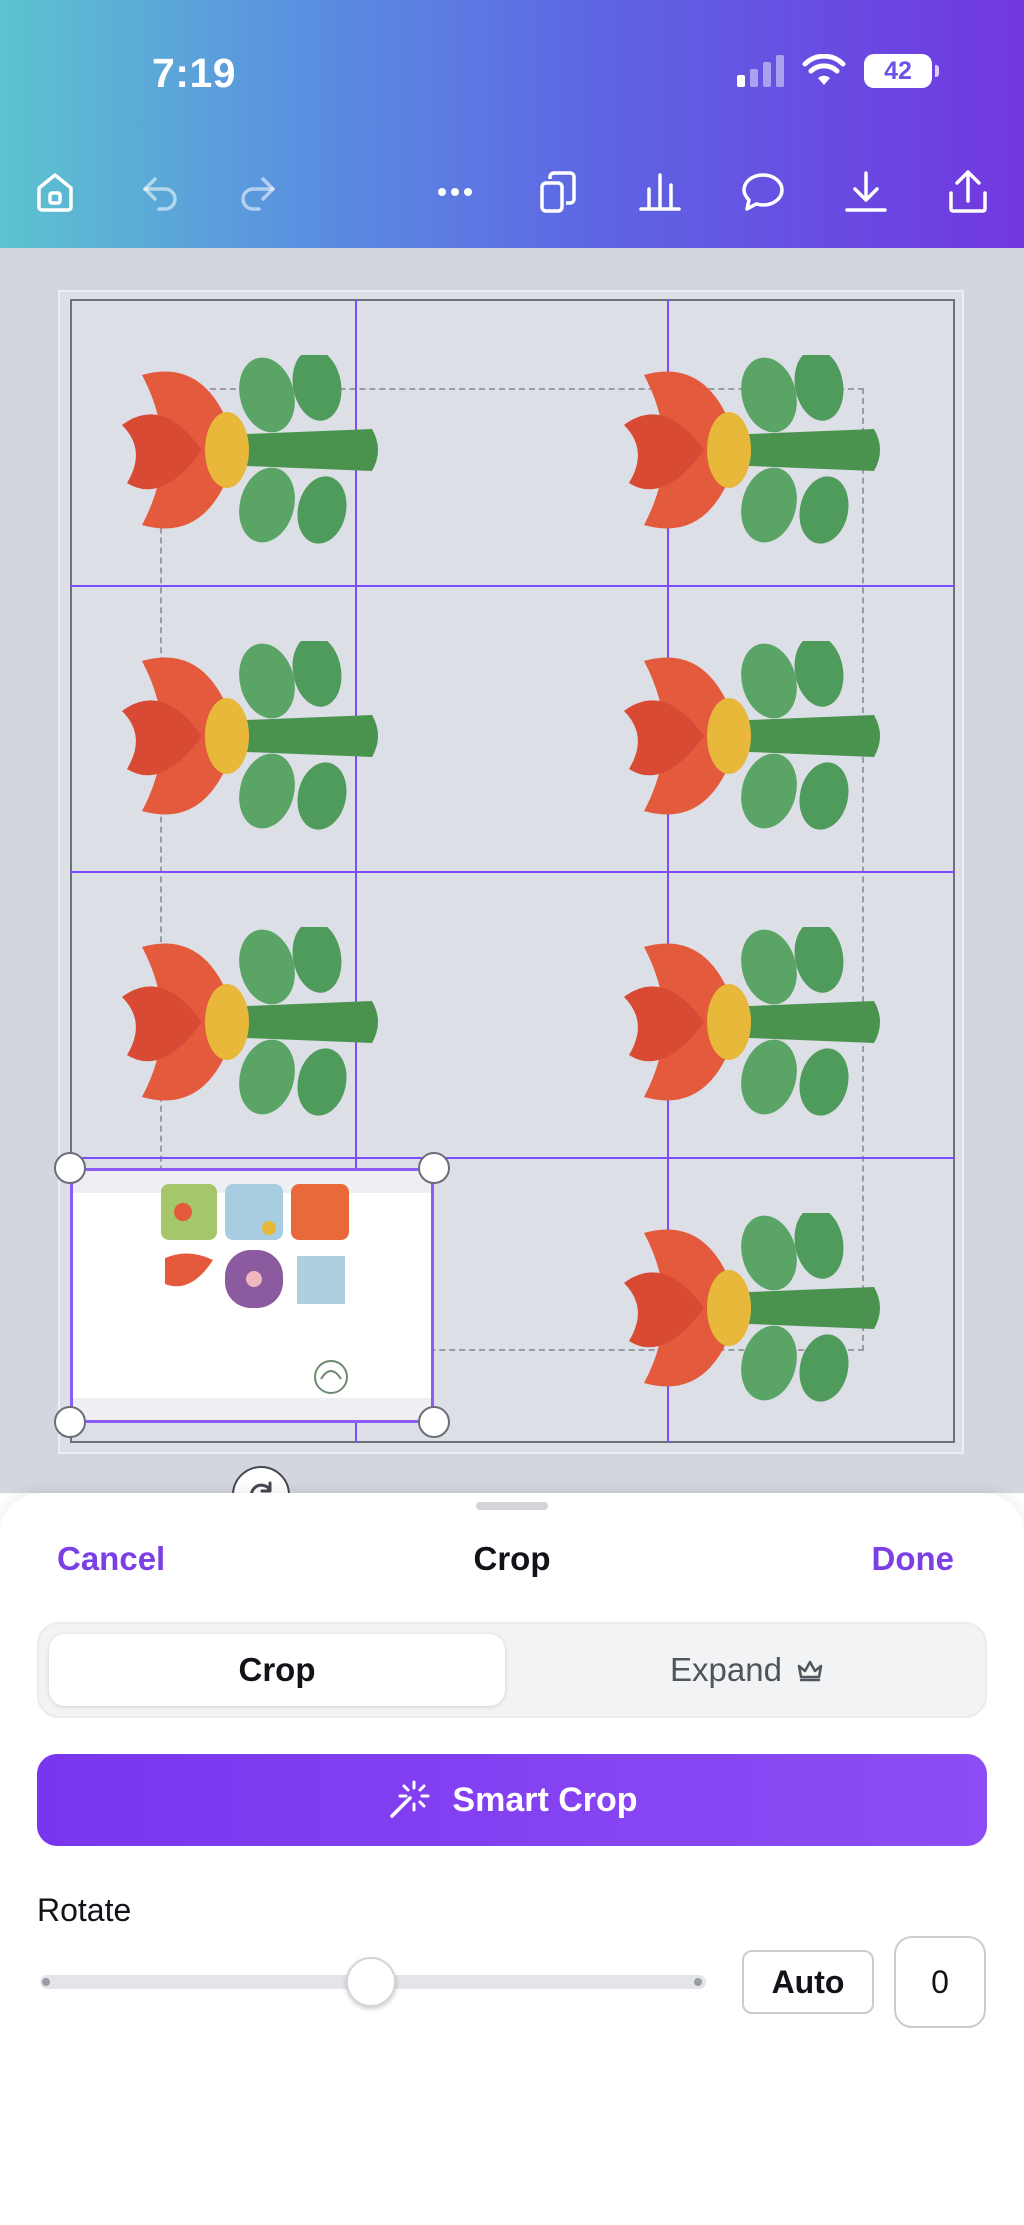 The width and height of the screenshot is (1024, 2225). Describe the element at coordinates (512, 1670) in the screenshot. I see `crop-mode-segmented-control: Crop Expand` at that location.